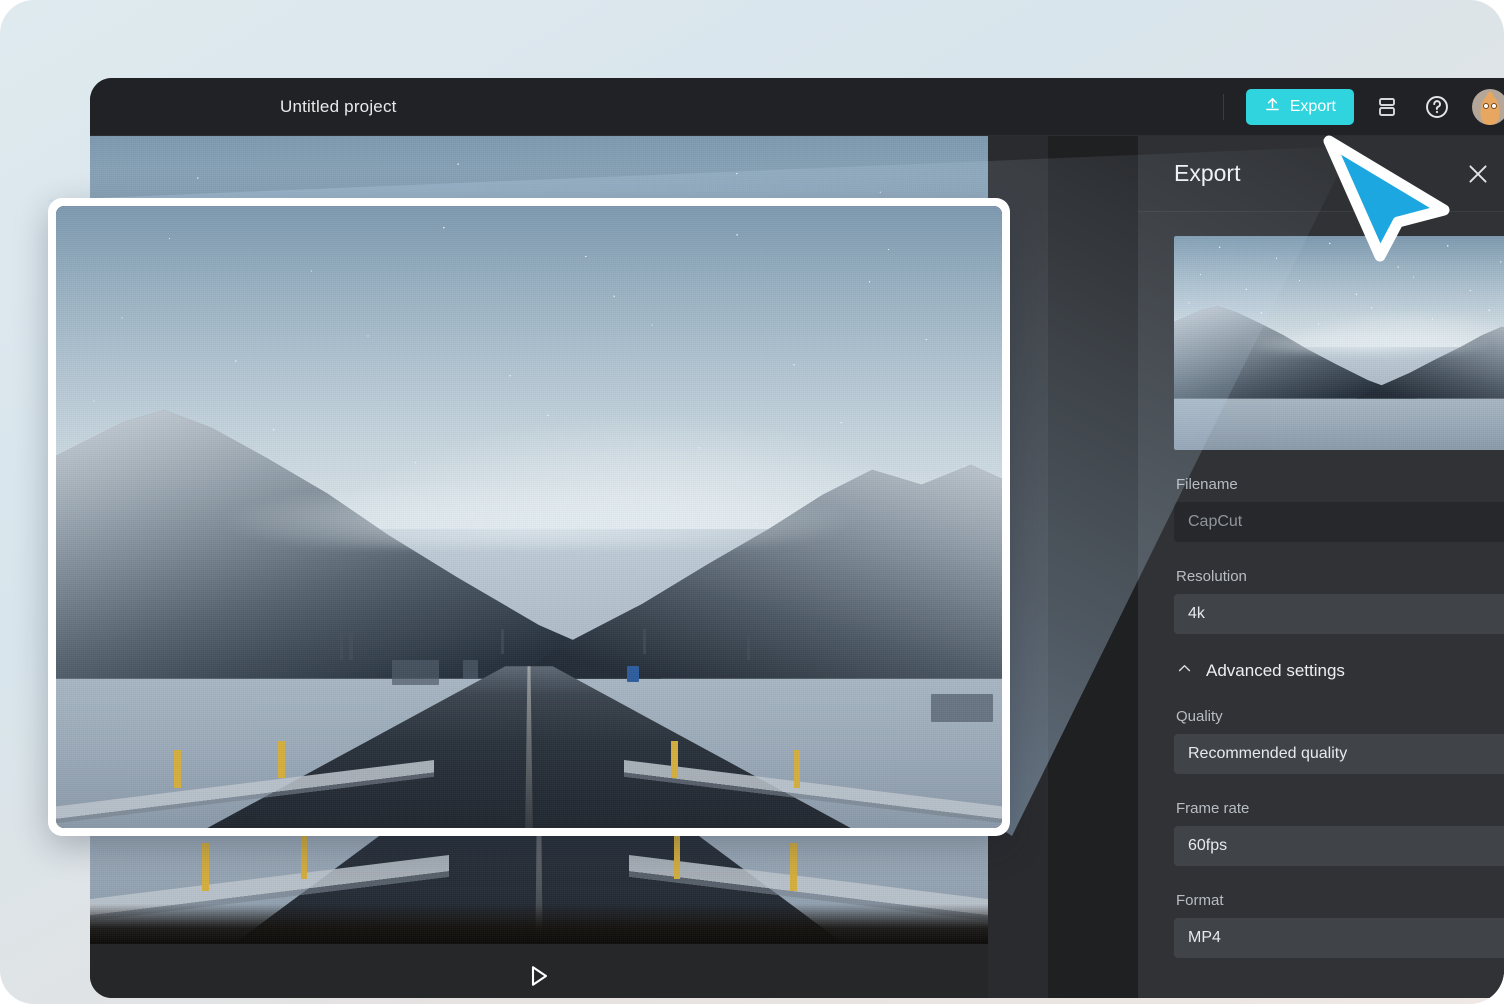  I want to click on advanced-settings-label: Advanced settings, so click(1275, 670).